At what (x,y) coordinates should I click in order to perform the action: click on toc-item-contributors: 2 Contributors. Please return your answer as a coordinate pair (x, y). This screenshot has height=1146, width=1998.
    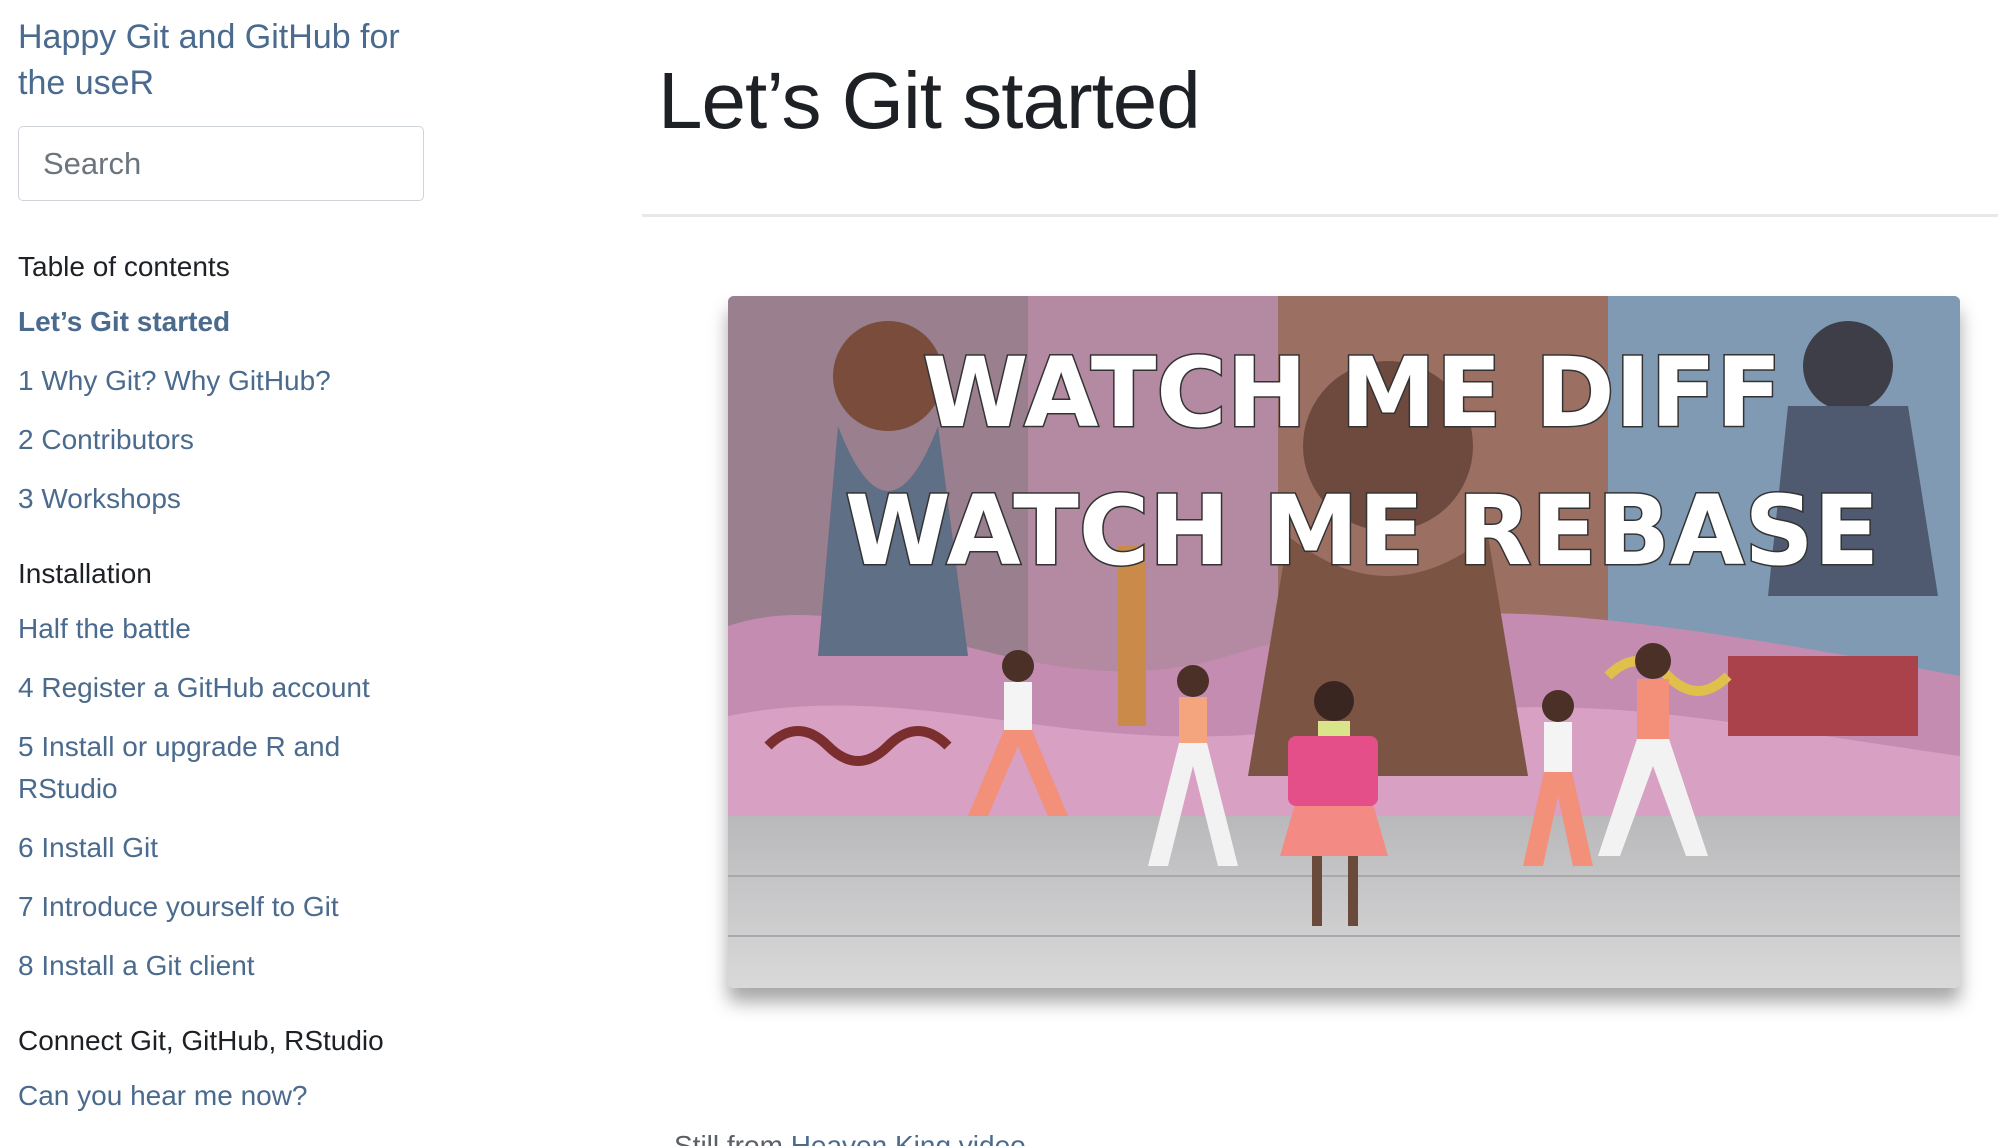
    Looking at the image, I should click on (223, 440).